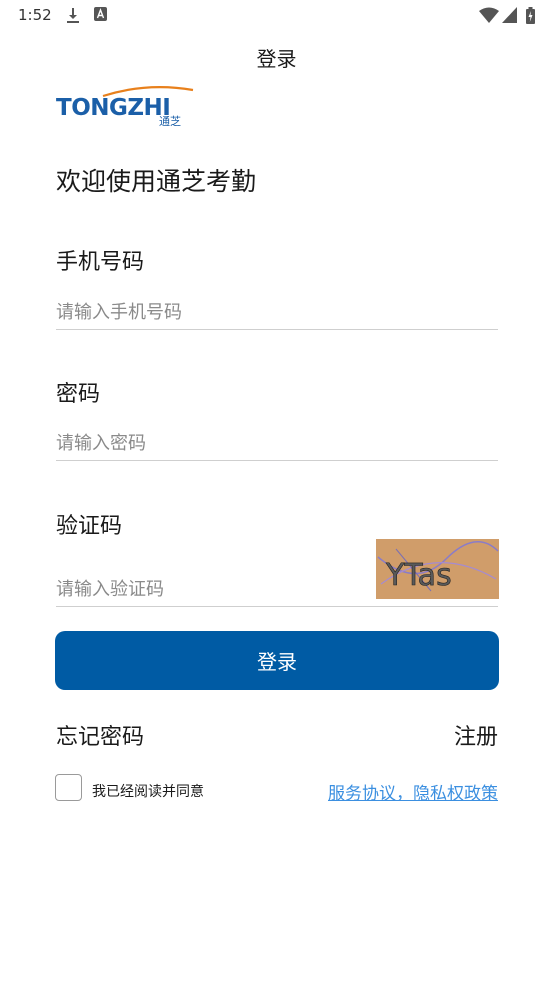 The height and width of the screenshot is (984, 553). What do you see at coordinates (170, 121) in the screenshot?
I see `svg-text: 通芝` at bounding box center [170, 121].